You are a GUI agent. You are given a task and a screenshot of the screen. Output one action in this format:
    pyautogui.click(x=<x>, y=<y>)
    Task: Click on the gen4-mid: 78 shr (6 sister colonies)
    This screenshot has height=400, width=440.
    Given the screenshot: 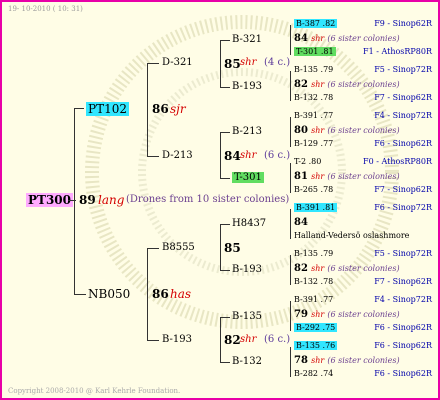 What is the action you would take?
    pyautogui.click(x=347, y=361)
    